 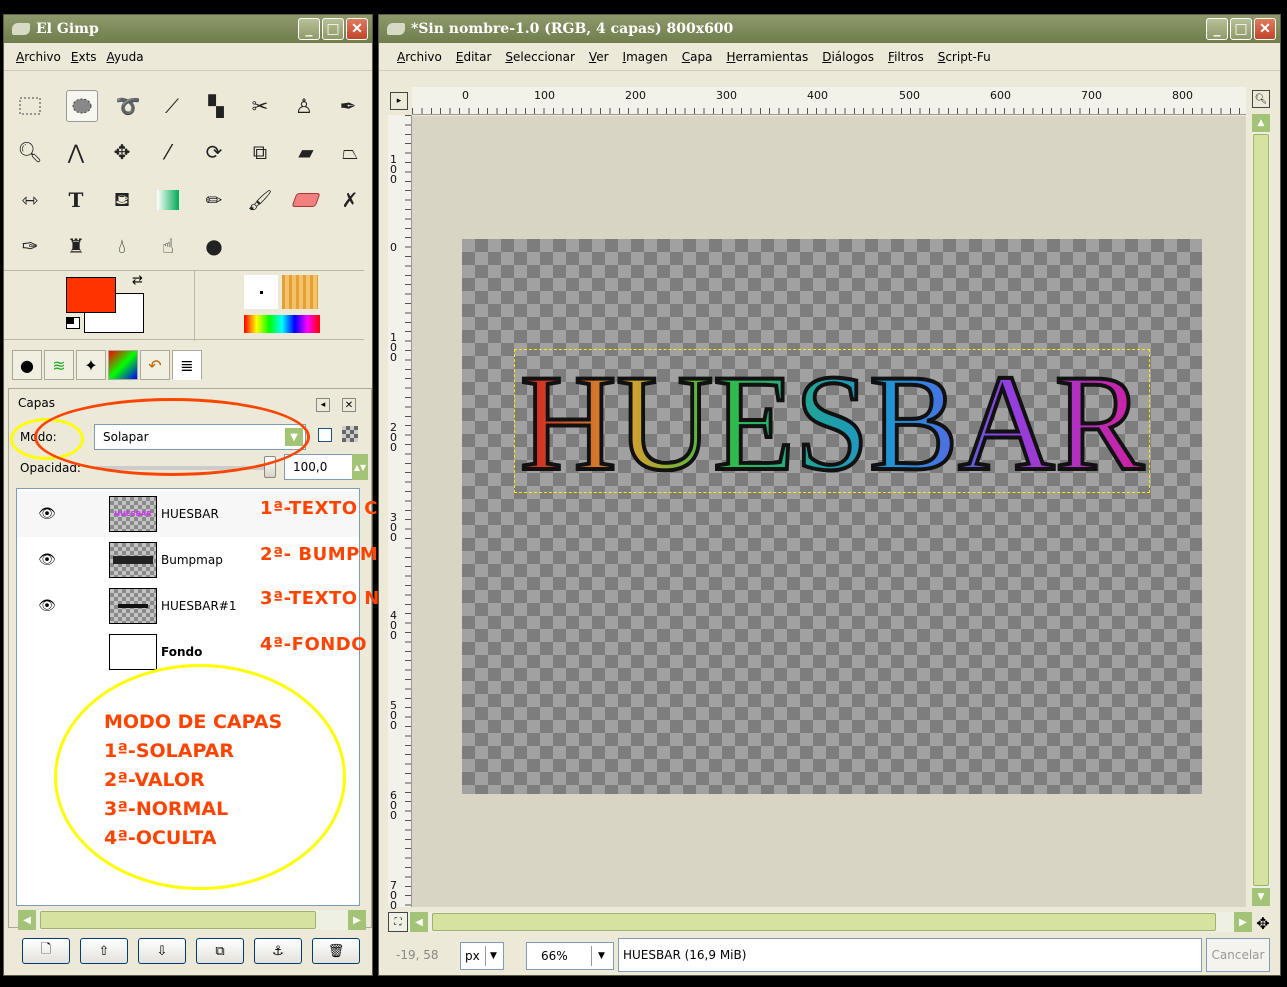 I want to click on measure-icon: ⋀, so click(x=76, y=152).